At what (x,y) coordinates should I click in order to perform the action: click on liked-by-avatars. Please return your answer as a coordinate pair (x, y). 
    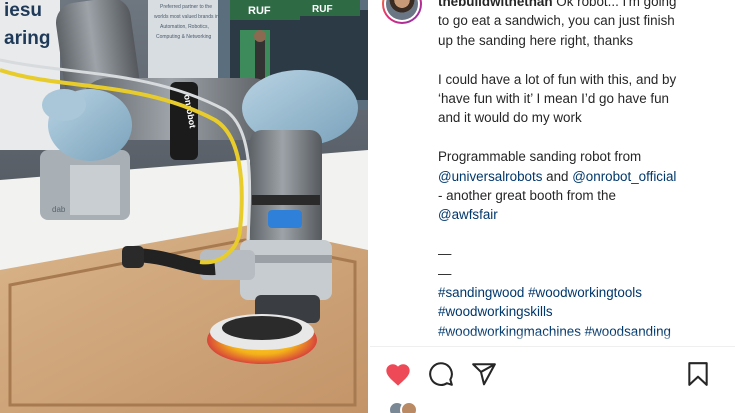
    Looking at the image, I should click on (408, 407).